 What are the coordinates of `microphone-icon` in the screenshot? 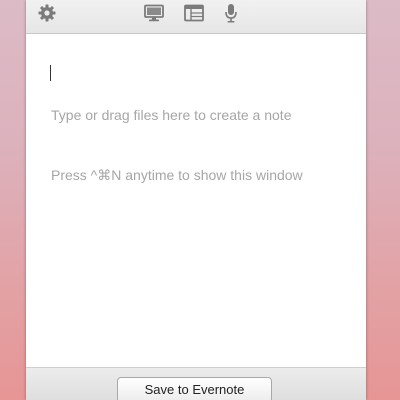 It's located at (231, 13).